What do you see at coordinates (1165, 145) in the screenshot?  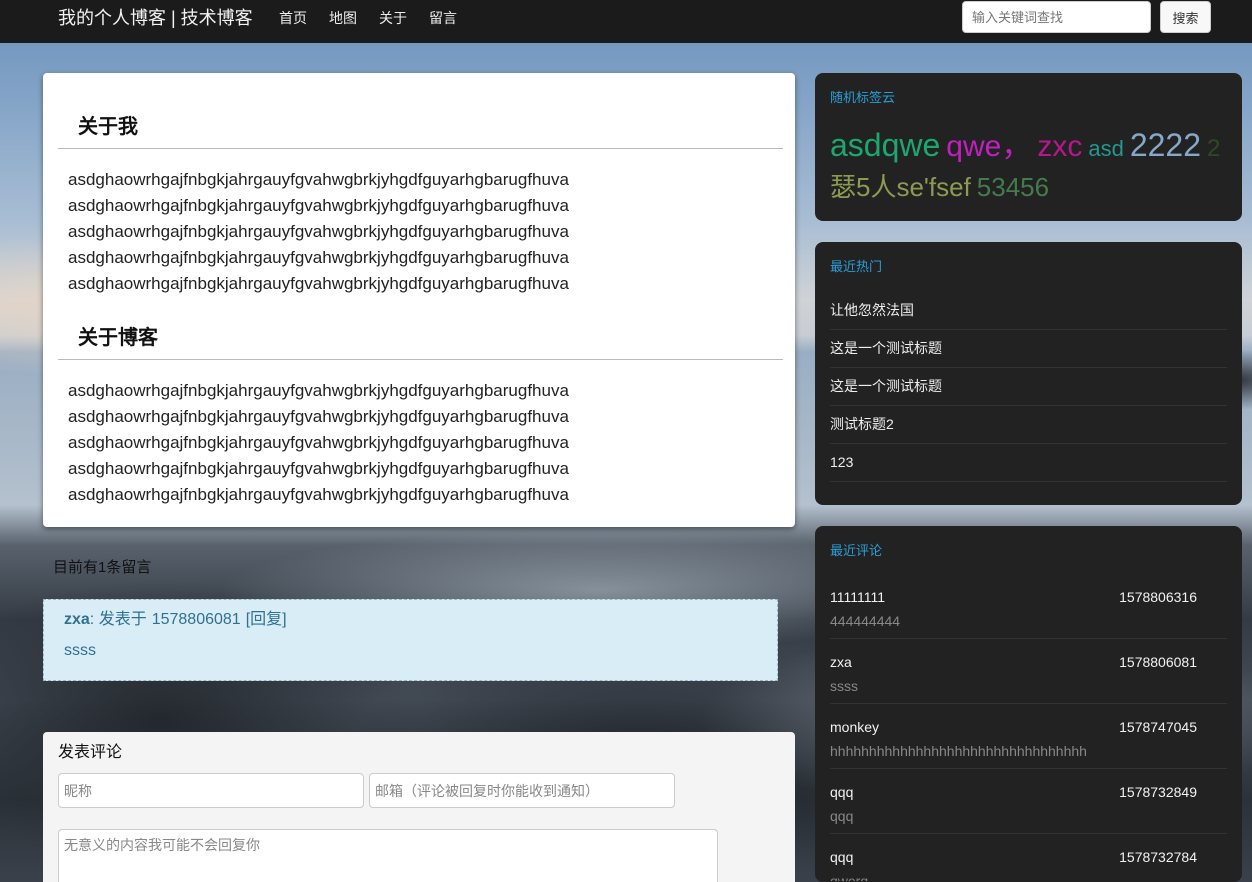 I see `tag-link: 2222` at bounding box center [1165, 145].